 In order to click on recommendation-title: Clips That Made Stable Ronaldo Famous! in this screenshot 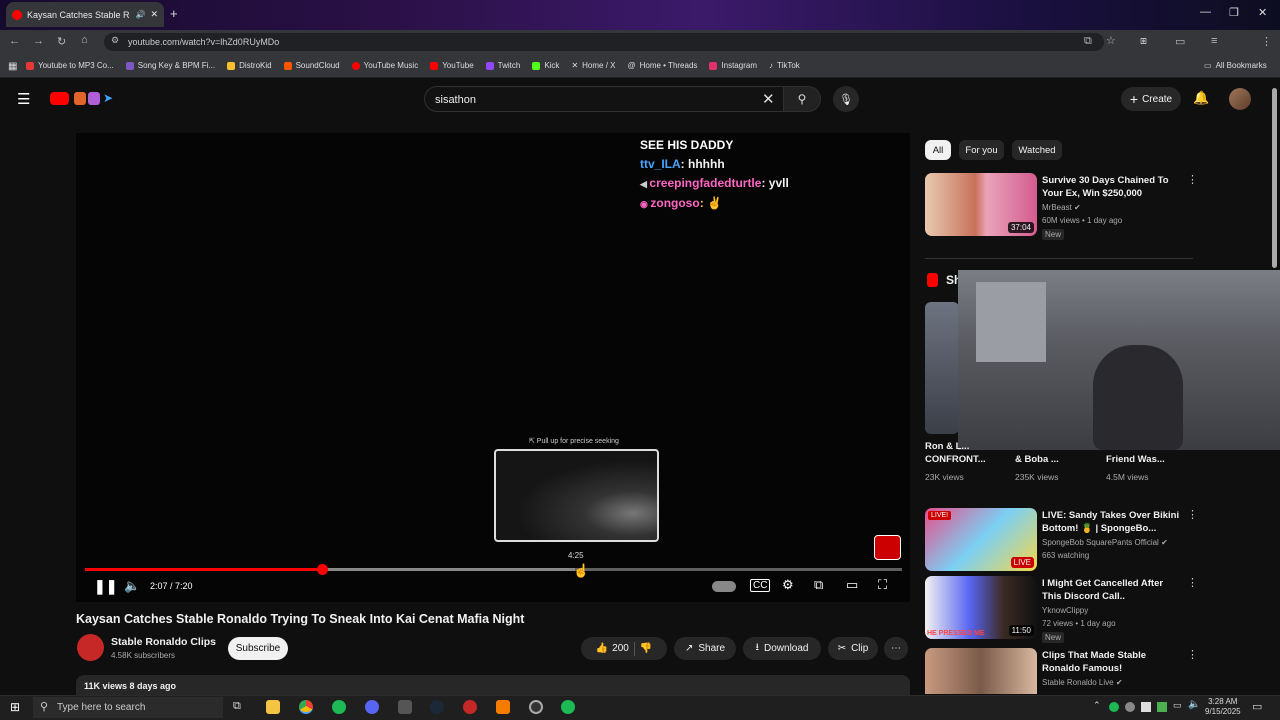, I will do `click(1112, 662)`.